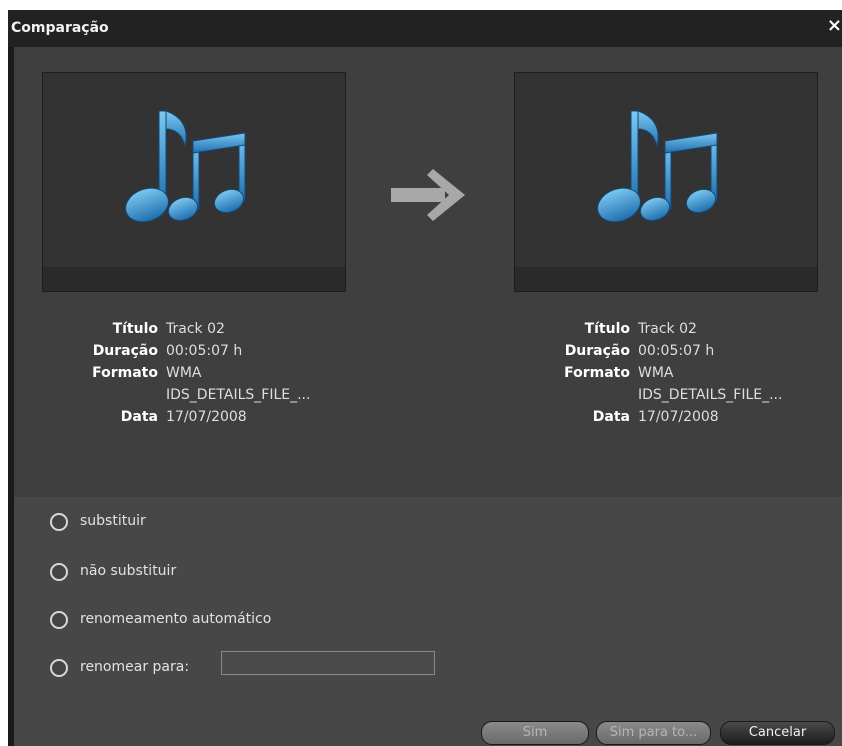 The width and height of the screenshot is (842, 746). Describe the element at coordinates (135, 667) in the screenshot. I see `rename-to-label: renomear para:` at that location.